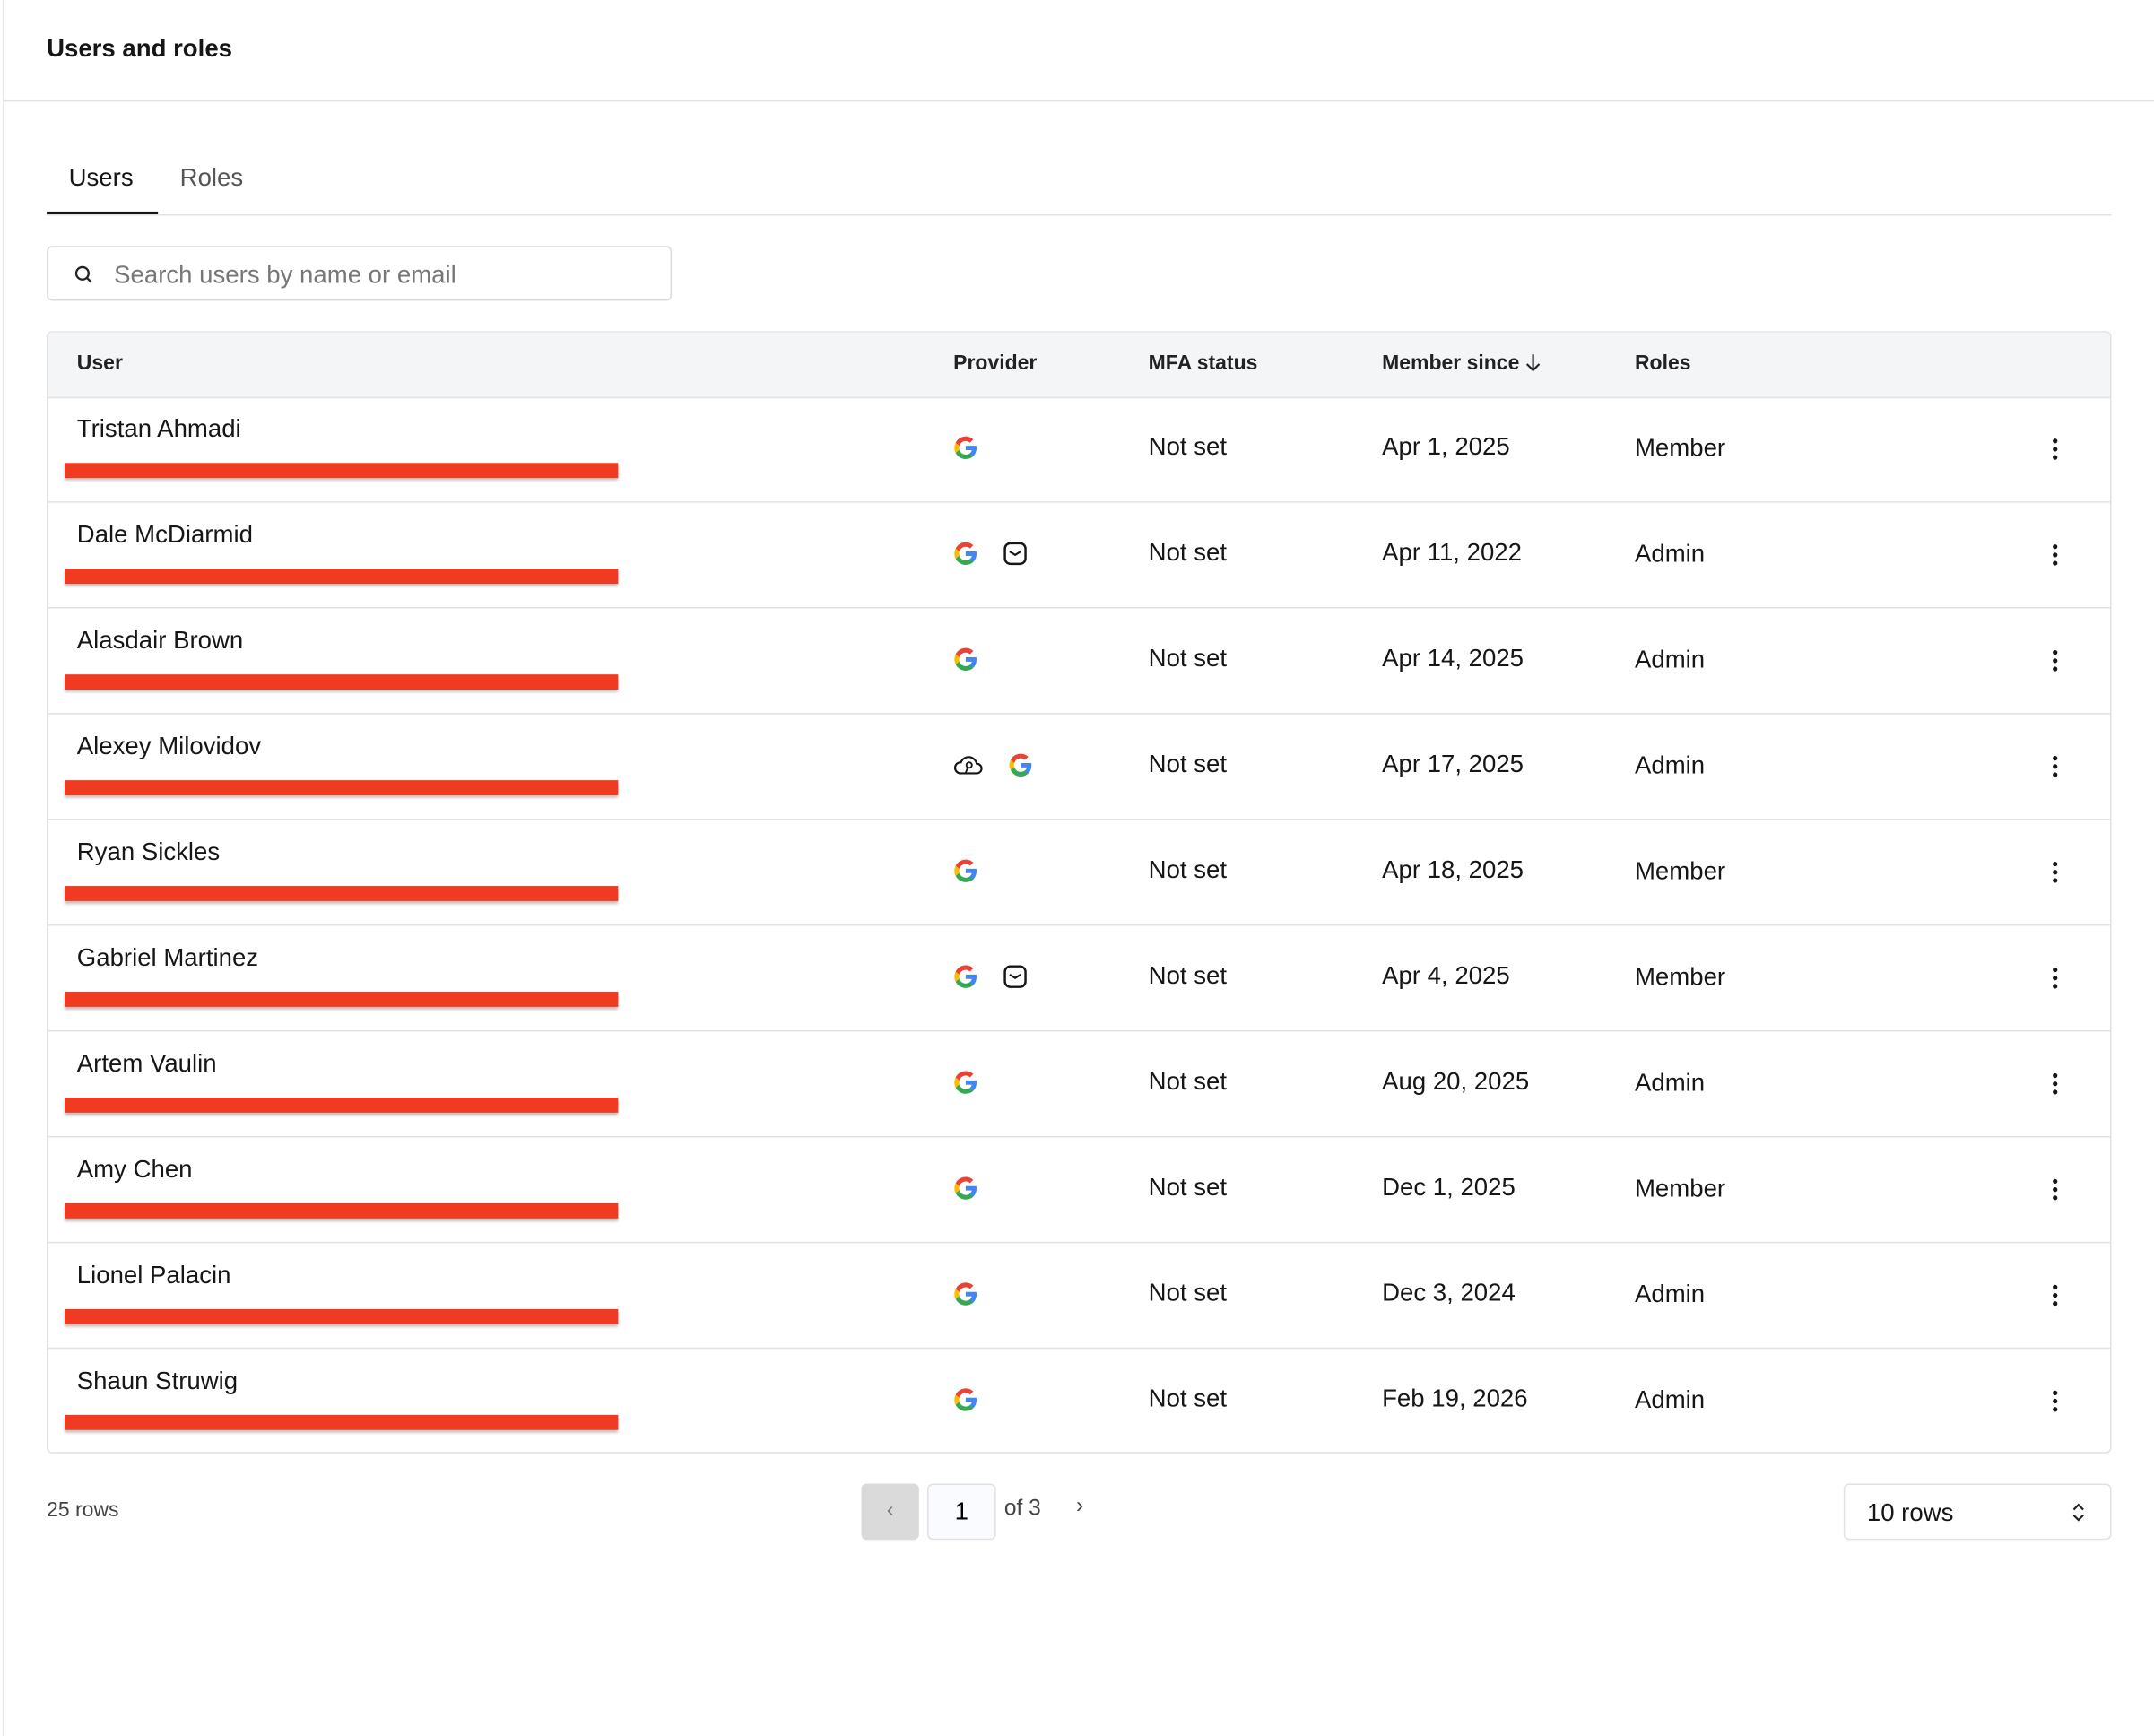 This screenshot has height=1736, width=2154. I want to click on member-since: Dec 3, 2024, so click(1449, 1292).